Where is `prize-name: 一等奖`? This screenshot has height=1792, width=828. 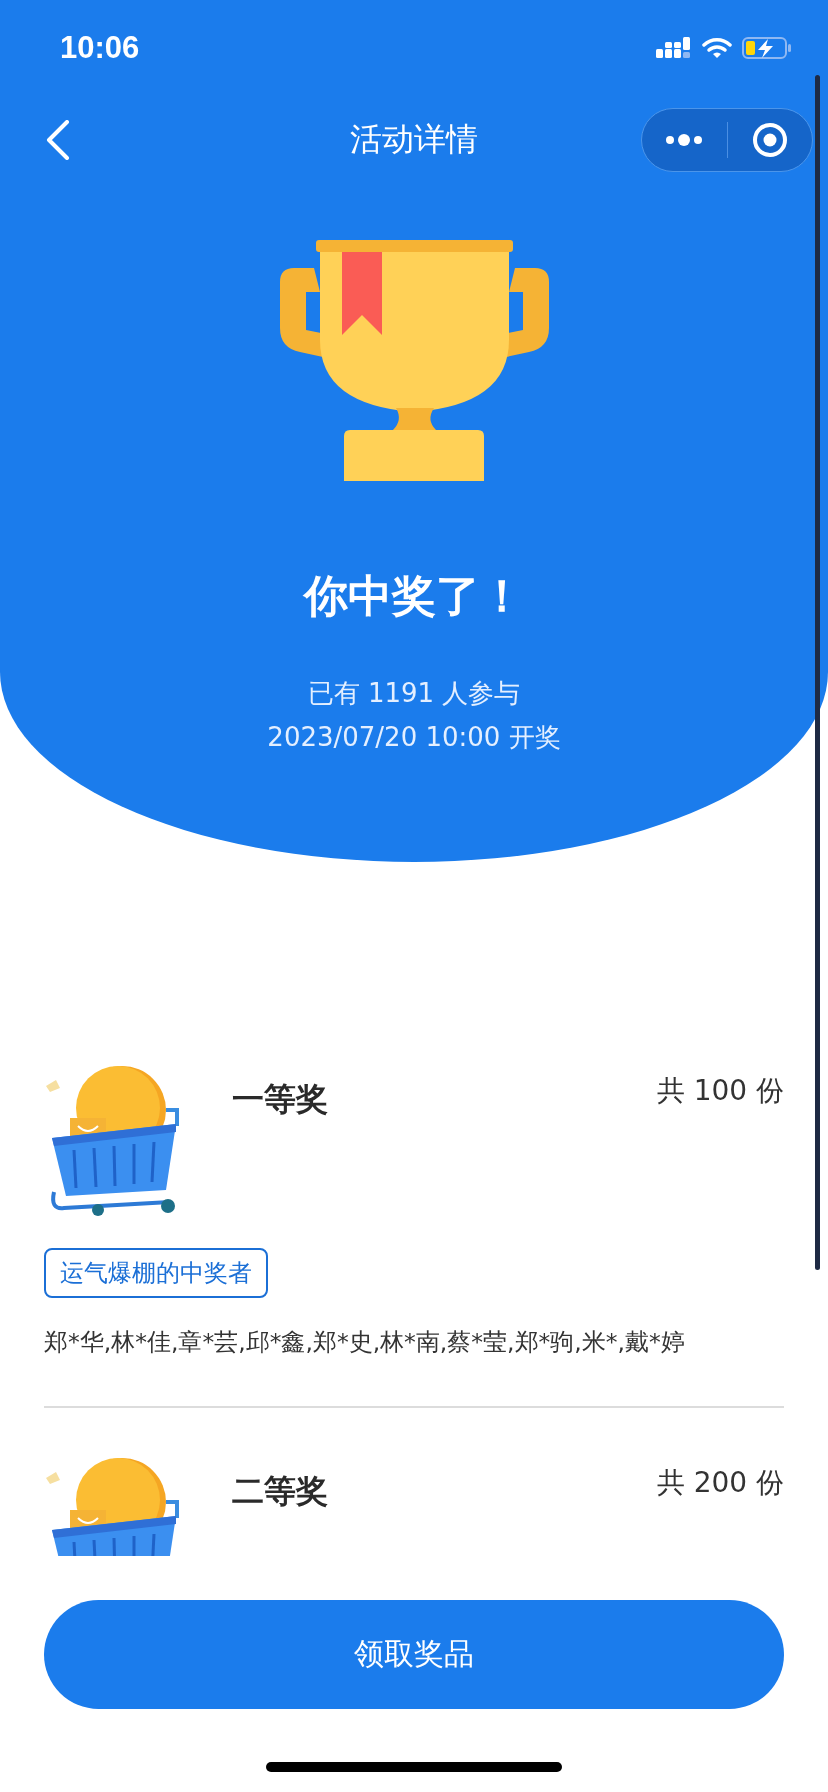
prize-name: 一等奖 is located at coordinates (280, 1099).